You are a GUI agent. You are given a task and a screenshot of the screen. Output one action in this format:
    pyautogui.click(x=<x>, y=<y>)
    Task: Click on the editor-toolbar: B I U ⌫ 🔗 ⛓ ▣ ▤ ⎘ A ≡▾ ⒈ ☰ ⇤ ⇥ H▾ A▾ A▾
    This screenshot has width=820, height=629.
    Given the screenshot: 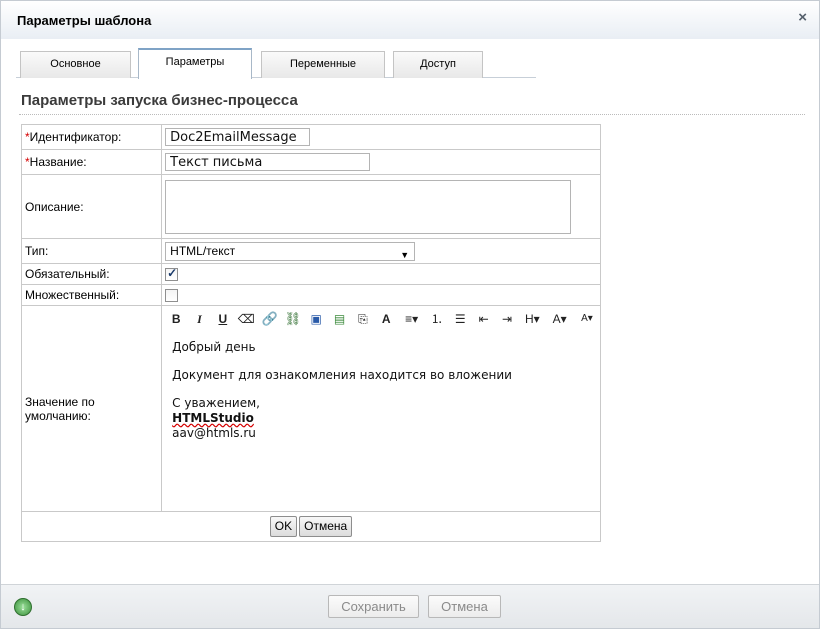 What is the action you would take?
    pyautogui.click(x=381, y=320)
    